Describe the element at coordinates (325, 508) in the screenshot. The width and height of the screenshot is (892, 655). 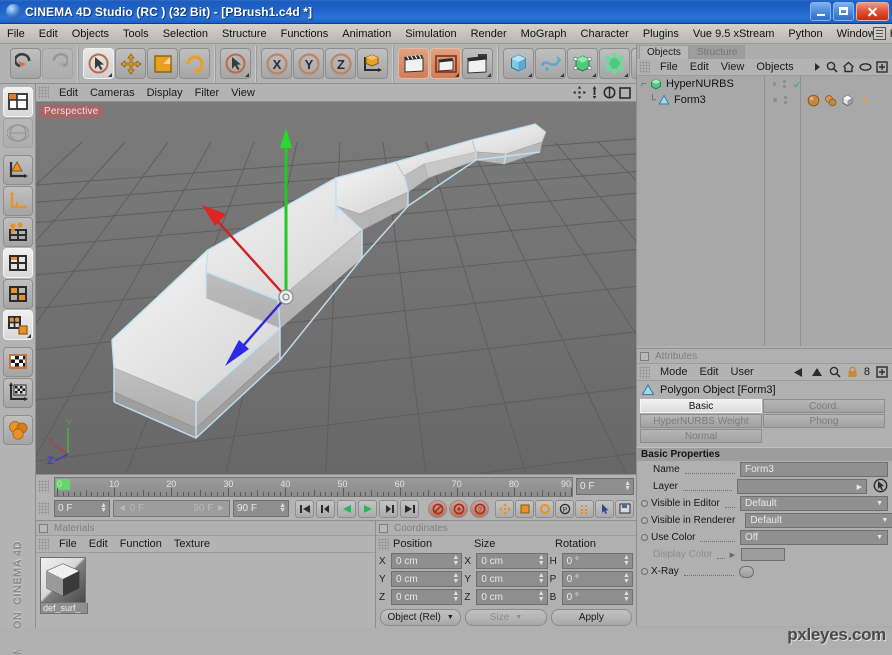
I see `step-back-button` at that location.